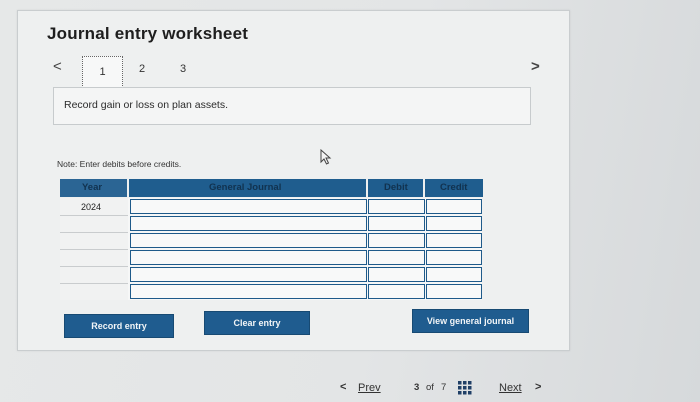 The width and height of the screenshot is (700, 402). What do you see at coordinates (510, 388) in the screenshot?
I see `next-link: Next` at bounding box center [510, 388].